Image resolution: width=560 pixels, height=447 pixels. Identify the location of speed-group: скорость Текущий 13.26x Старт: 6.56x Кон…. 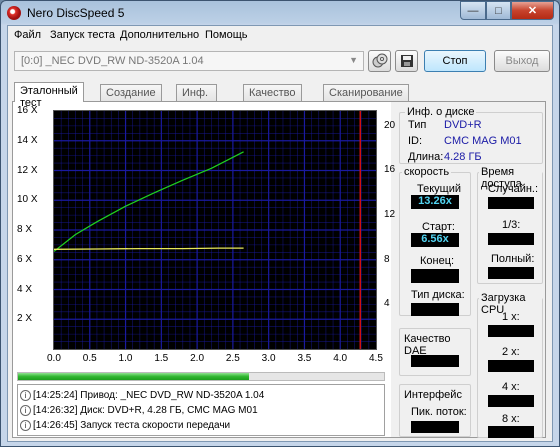
(435, 241).